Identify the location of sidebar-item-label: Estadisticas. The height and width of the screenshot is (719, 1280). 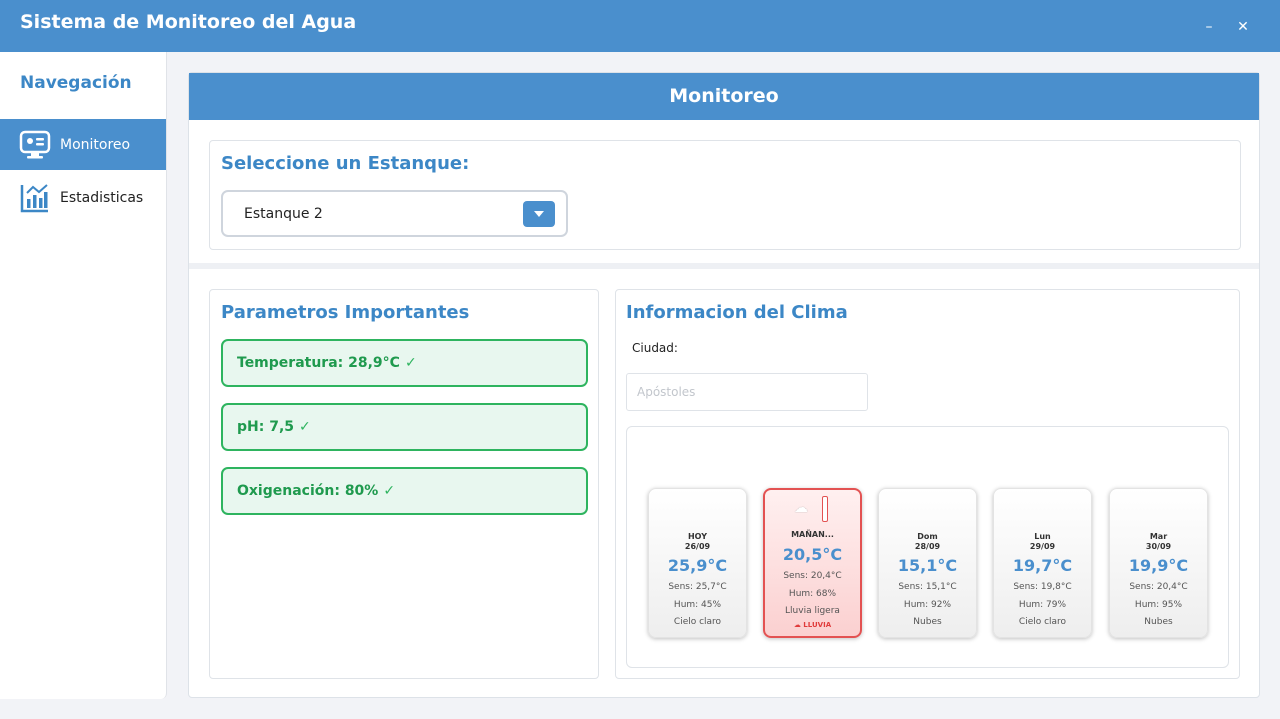
(102, 197).